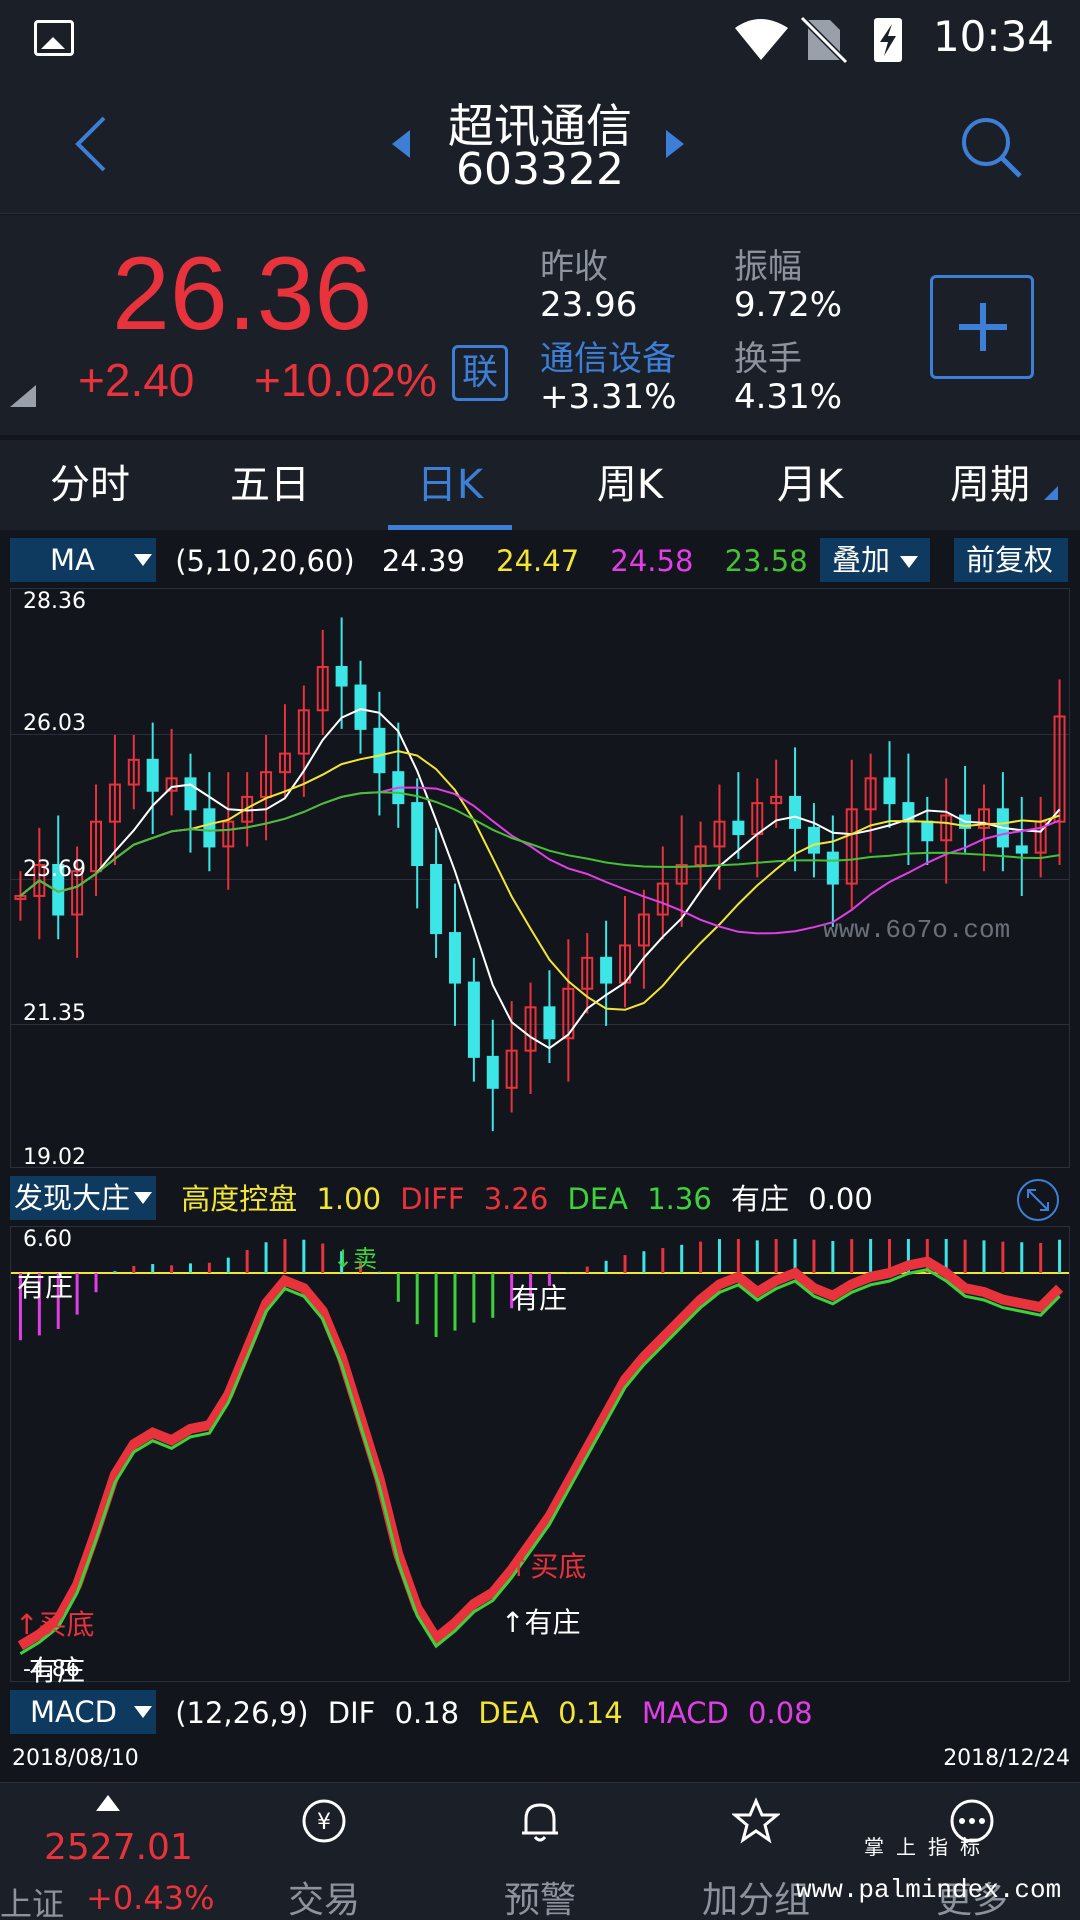  What do you see at coordinates (590, 1713) in the screenshot?
I see `macd-dea-value: 0.14` at bounding box center [590, 1713].